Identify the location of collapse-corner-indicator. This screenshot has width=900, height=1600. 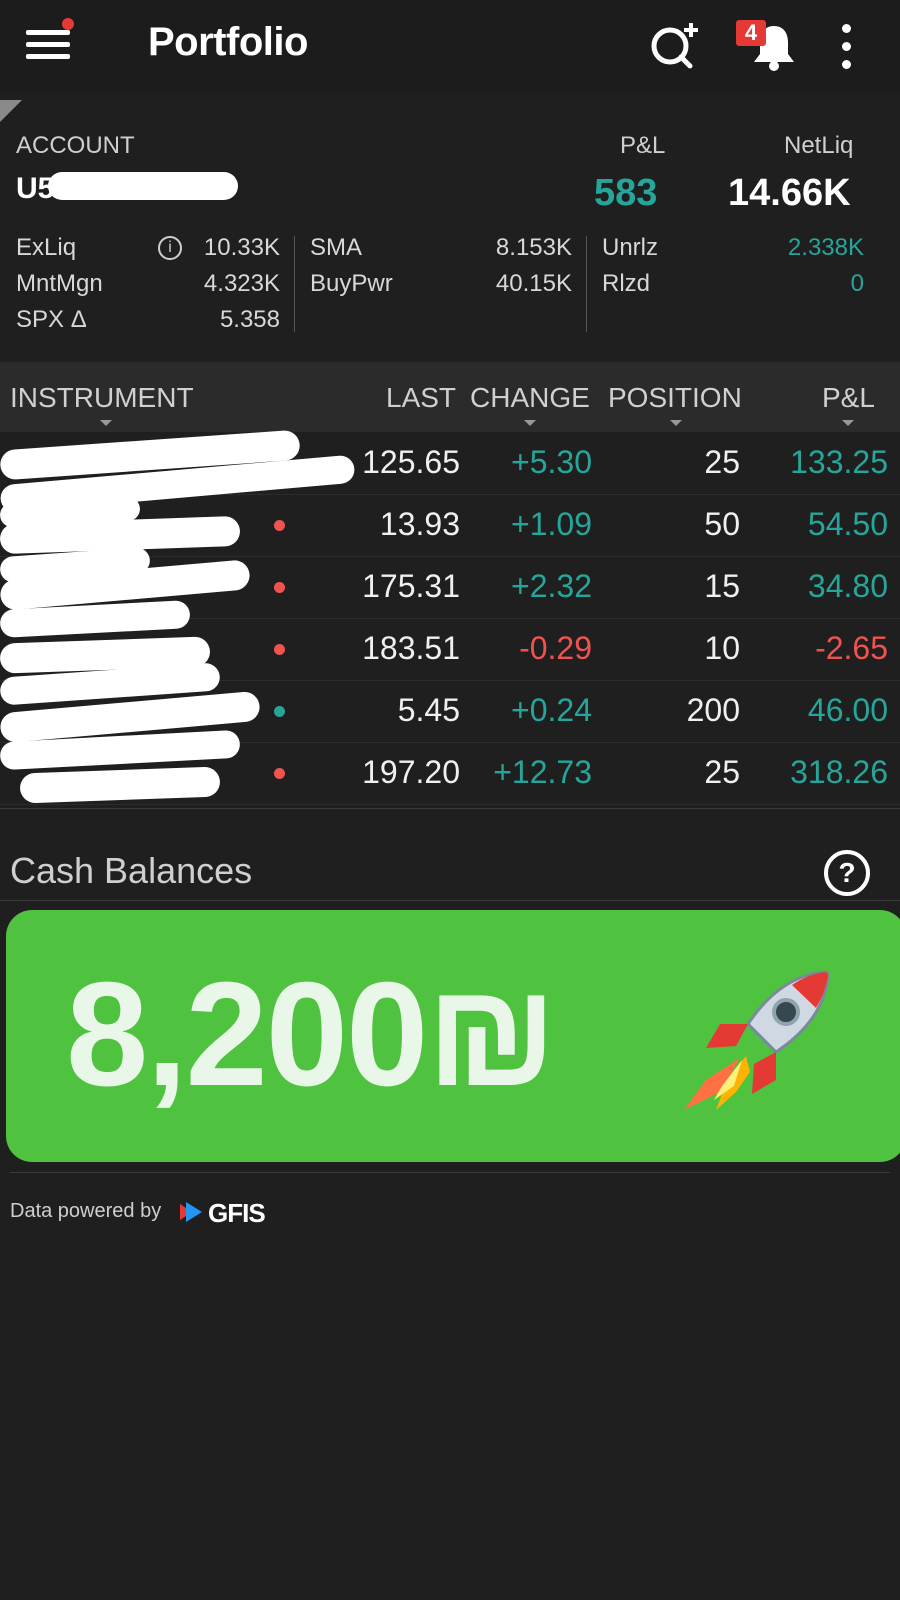
(11, 111).